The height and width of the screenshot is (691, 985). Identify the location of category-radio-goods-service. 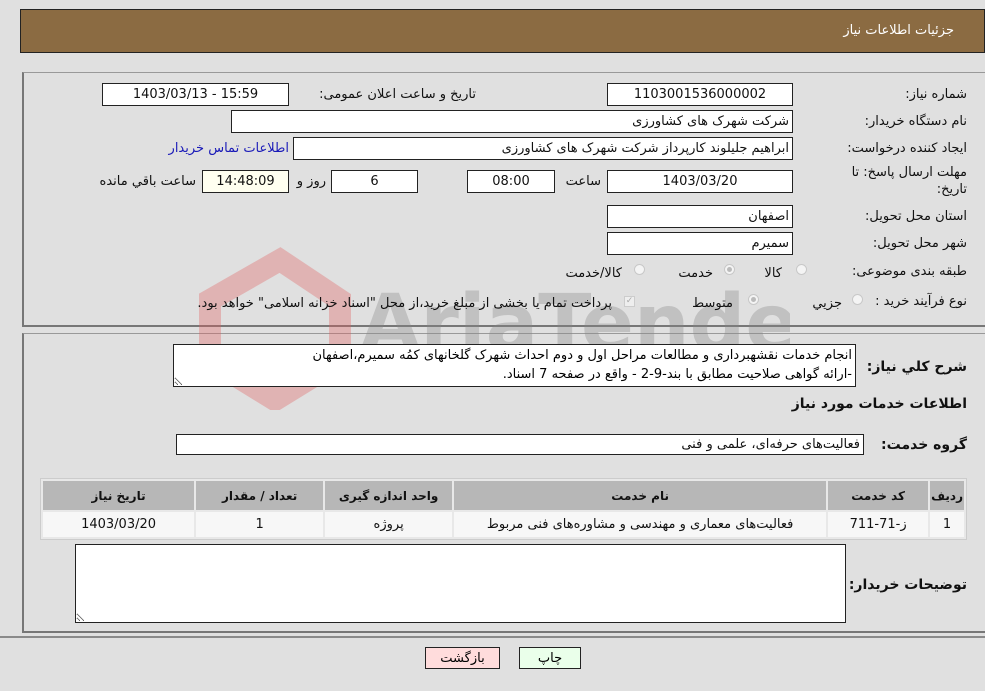
(639, 269).